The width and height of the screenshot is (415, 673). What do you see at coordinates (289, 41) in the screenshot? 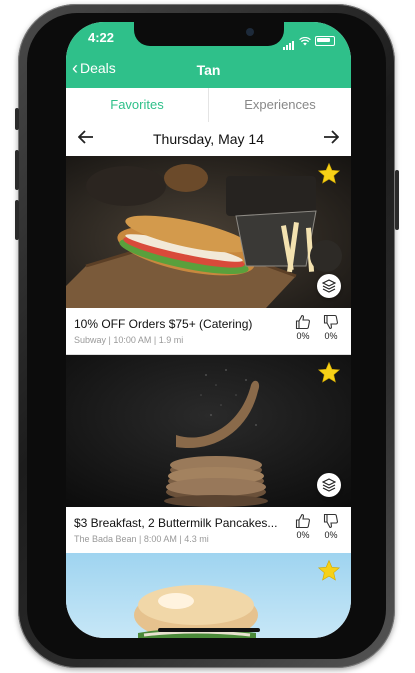
I see `signal-icon` at bounding box center [289, 41].